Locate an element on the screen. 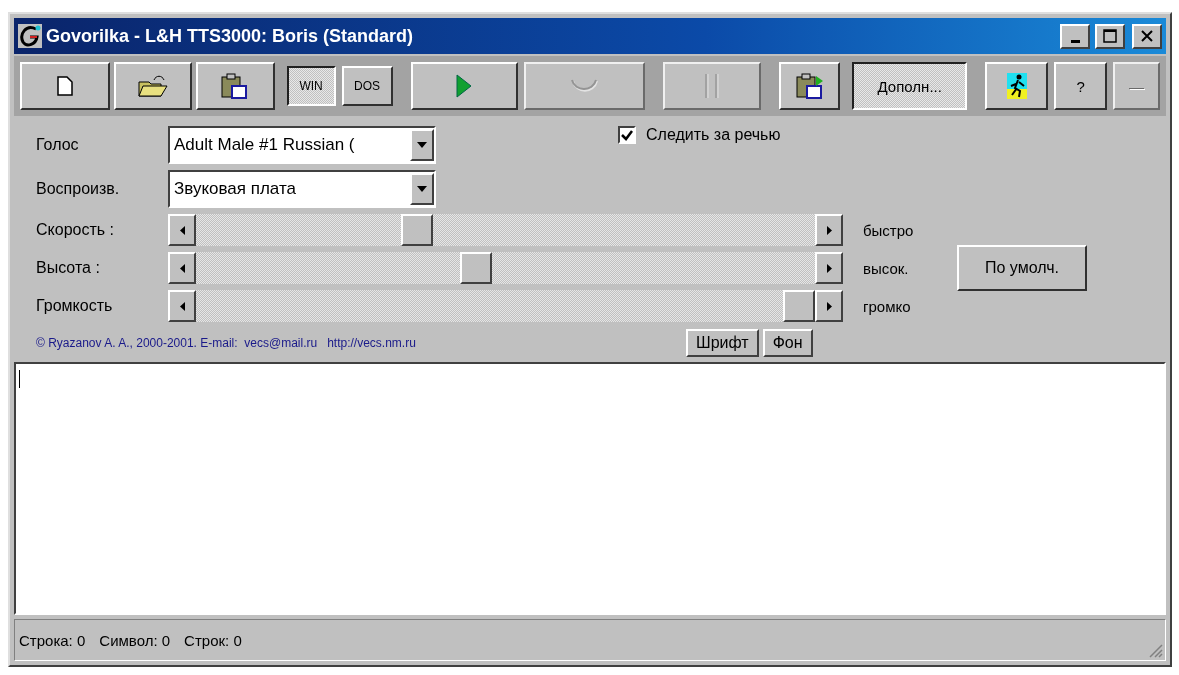  window-title: Govorilka - L&H TTS3000: Boris (Standard) is located at coordinates (230, 36).